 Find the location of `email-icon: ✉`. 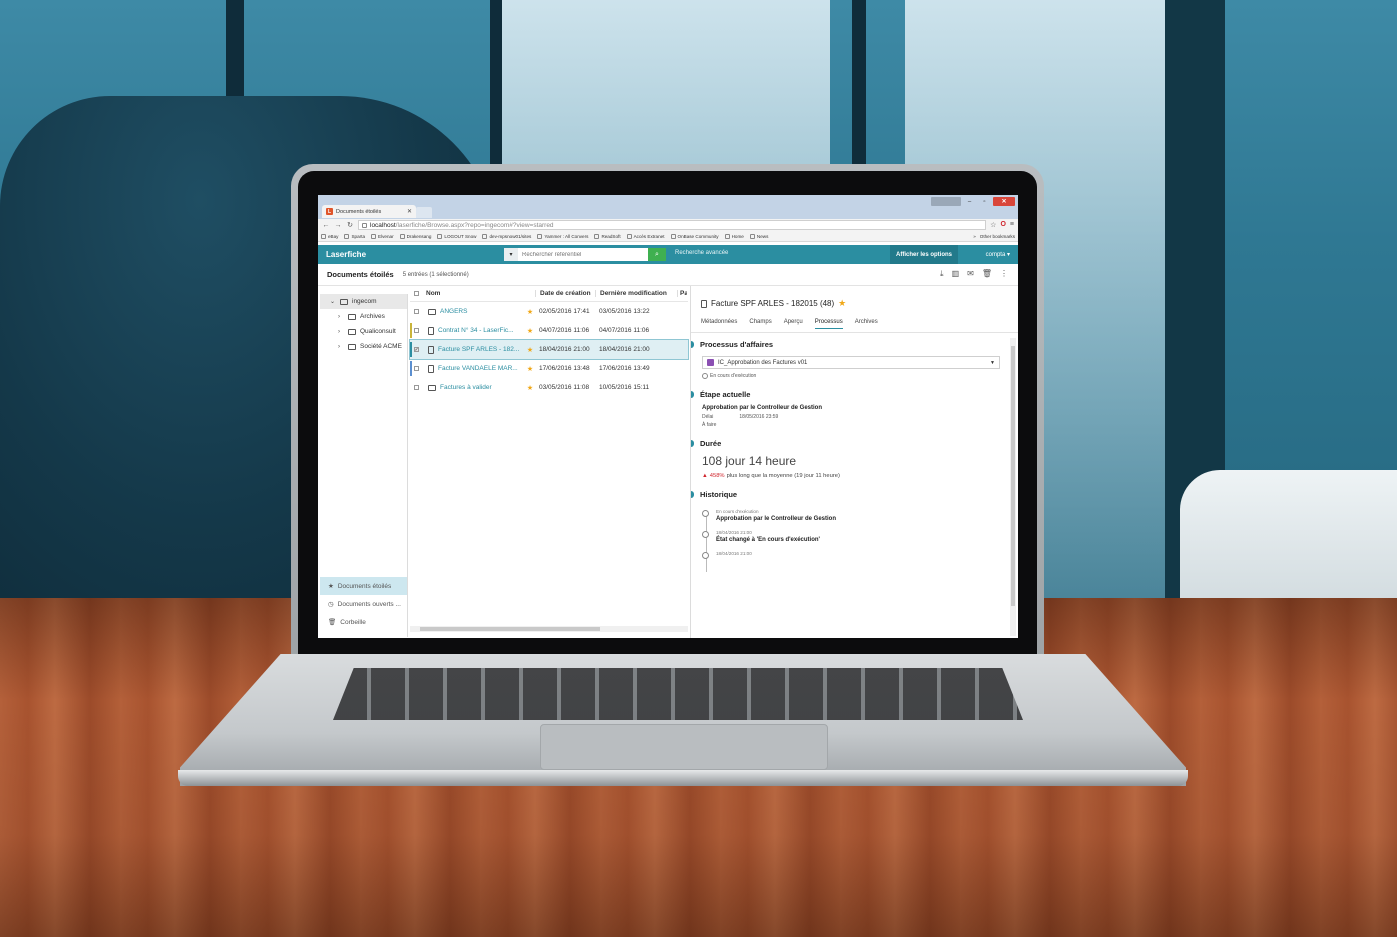

email-icon: ✉ is located at coordinates (970, 274).